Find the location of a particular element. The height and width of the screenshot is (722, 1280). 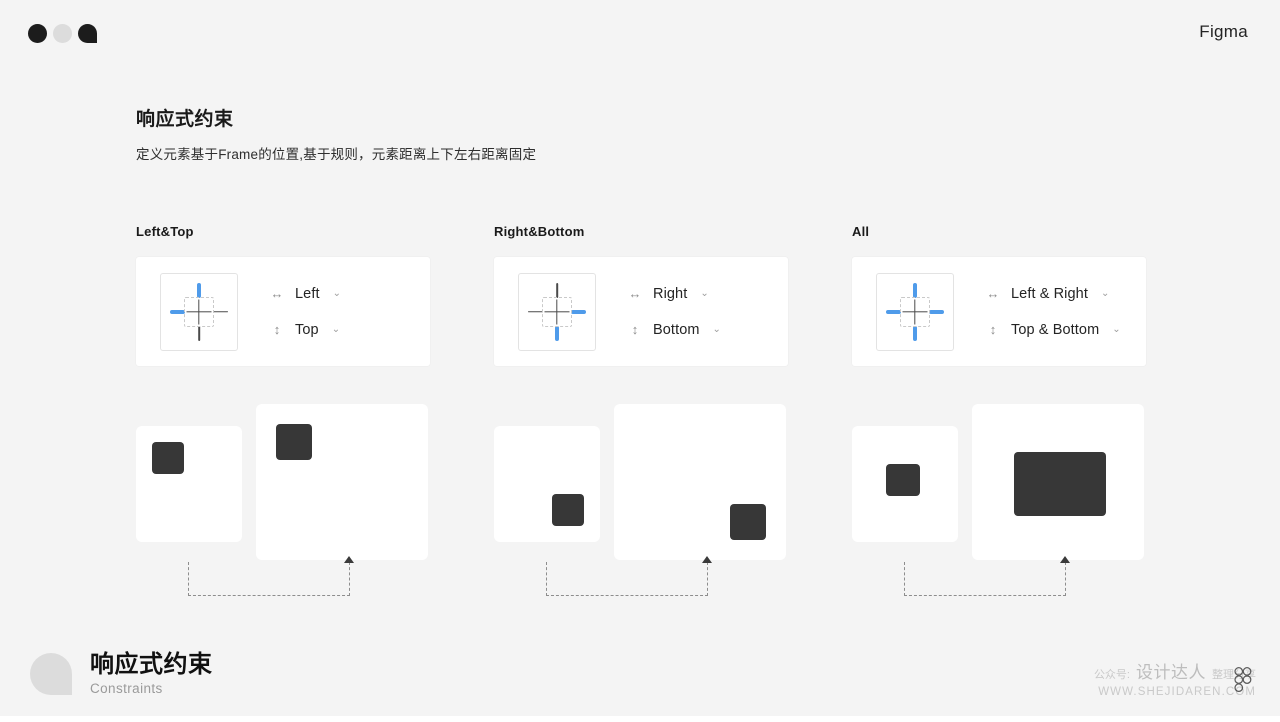

dropdown-value: Left is located at coordinates (307, 293).